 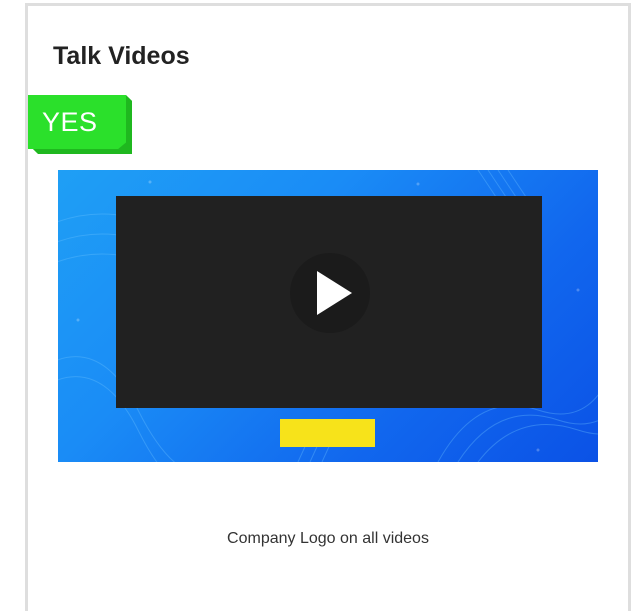 I want to click on card-title: Talk Videos, so click(x=121, y=56).